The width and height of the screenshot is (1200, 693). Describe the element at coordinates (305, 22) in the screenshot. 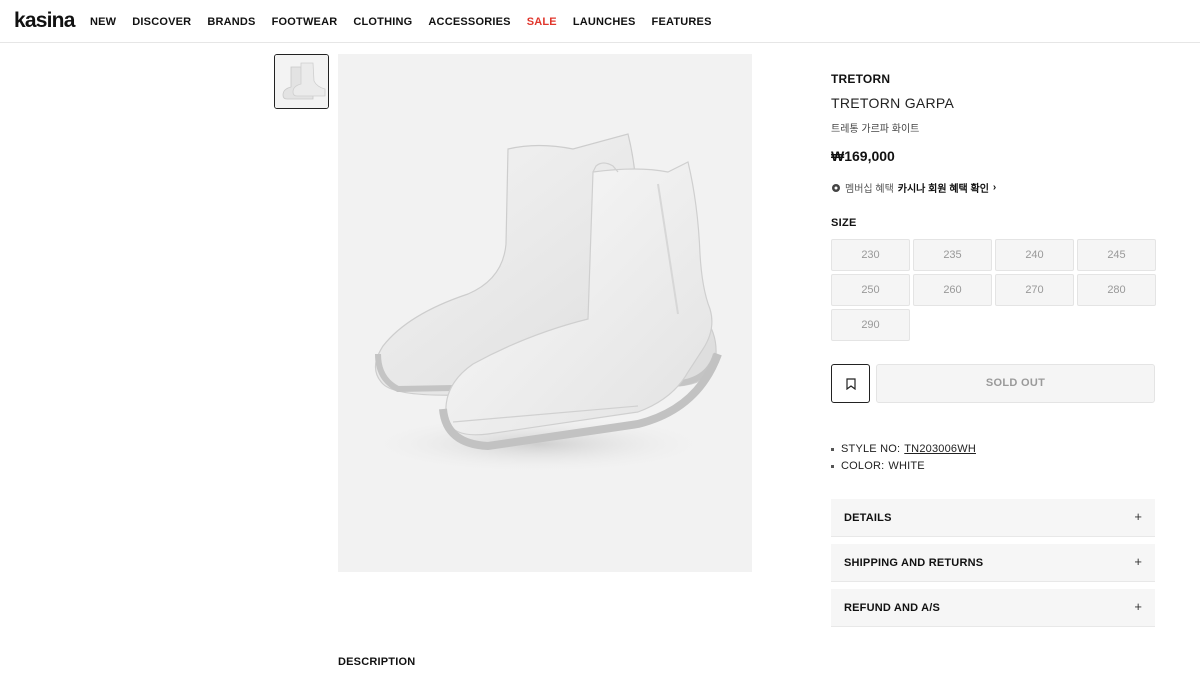

I see `nav-footwear: FOOTWEAR` at that location.